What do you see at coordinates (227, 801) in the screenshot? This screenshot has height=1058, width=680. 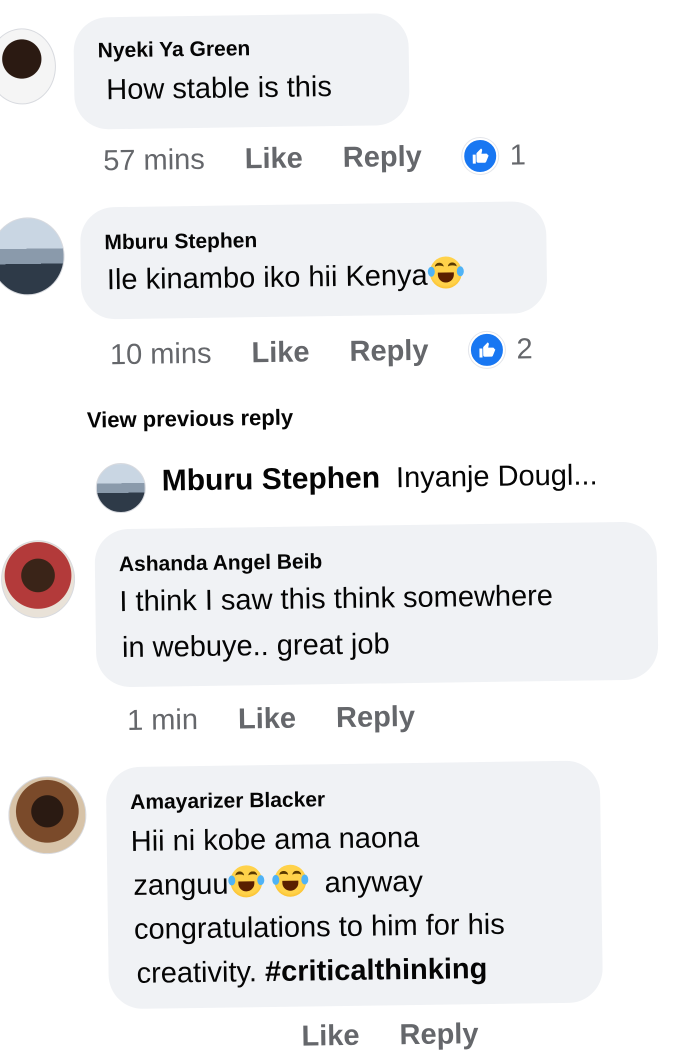 I see `comment-author: Amayarizer Blacker` at bounding box center [227, 801].